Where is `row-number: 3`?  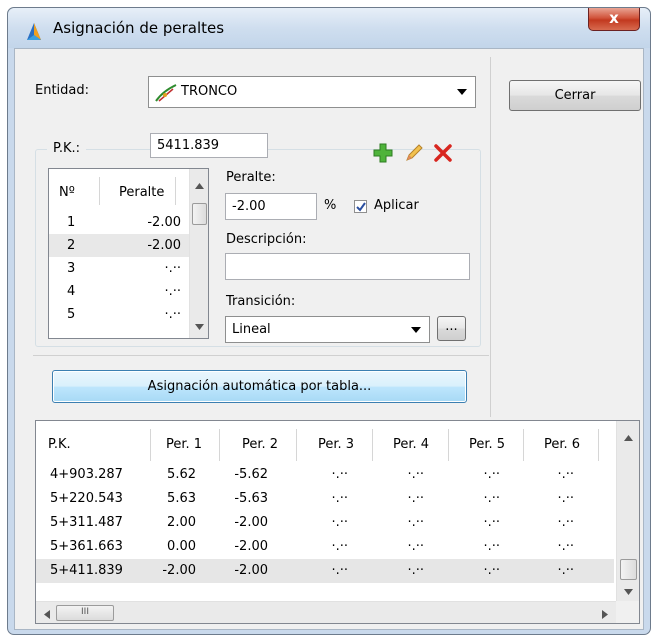
row-number: 3 is located at coordinates (71, 268).